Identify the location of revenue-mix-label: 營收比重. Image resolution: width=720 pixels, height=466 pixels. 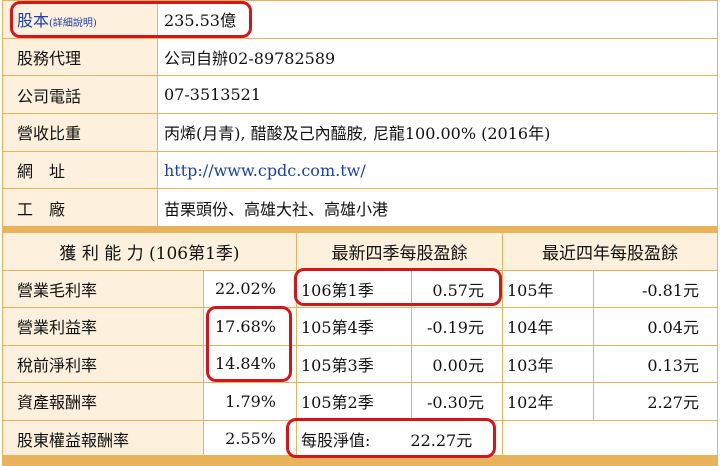
(80, 132).